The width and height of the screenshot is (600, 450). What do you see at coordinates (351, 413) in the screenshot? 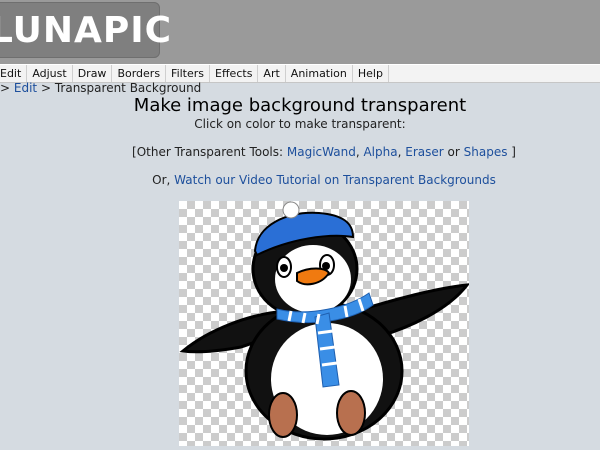
I see `penguin-foot-right` at bounding box center [351, 413].